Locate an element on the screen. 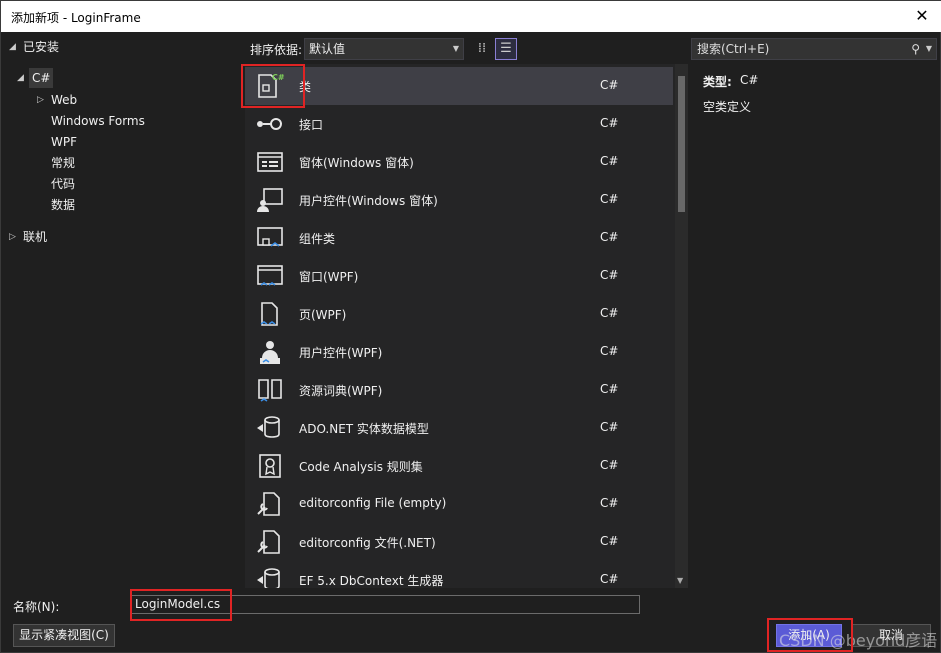 This screenshot has height=653, width=941. sort-dropdown: 默认值 ▼ is located at coordinates (384, 49).